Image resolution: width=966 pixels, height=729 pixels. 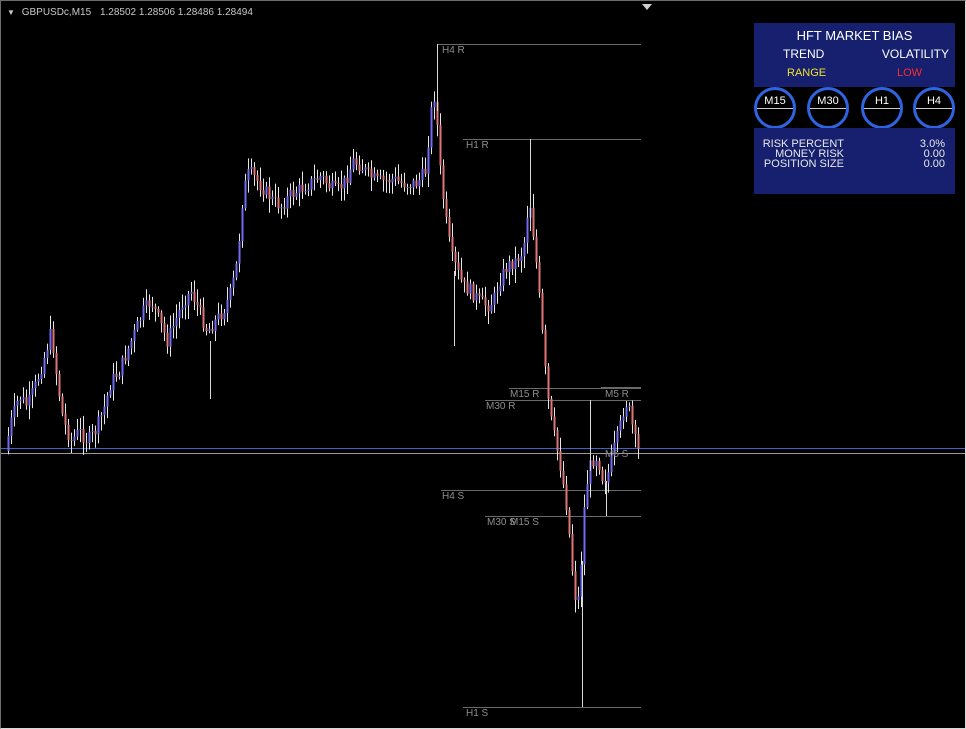 I want to click on position-size-value: 0.00, so click(x=934, y=164).